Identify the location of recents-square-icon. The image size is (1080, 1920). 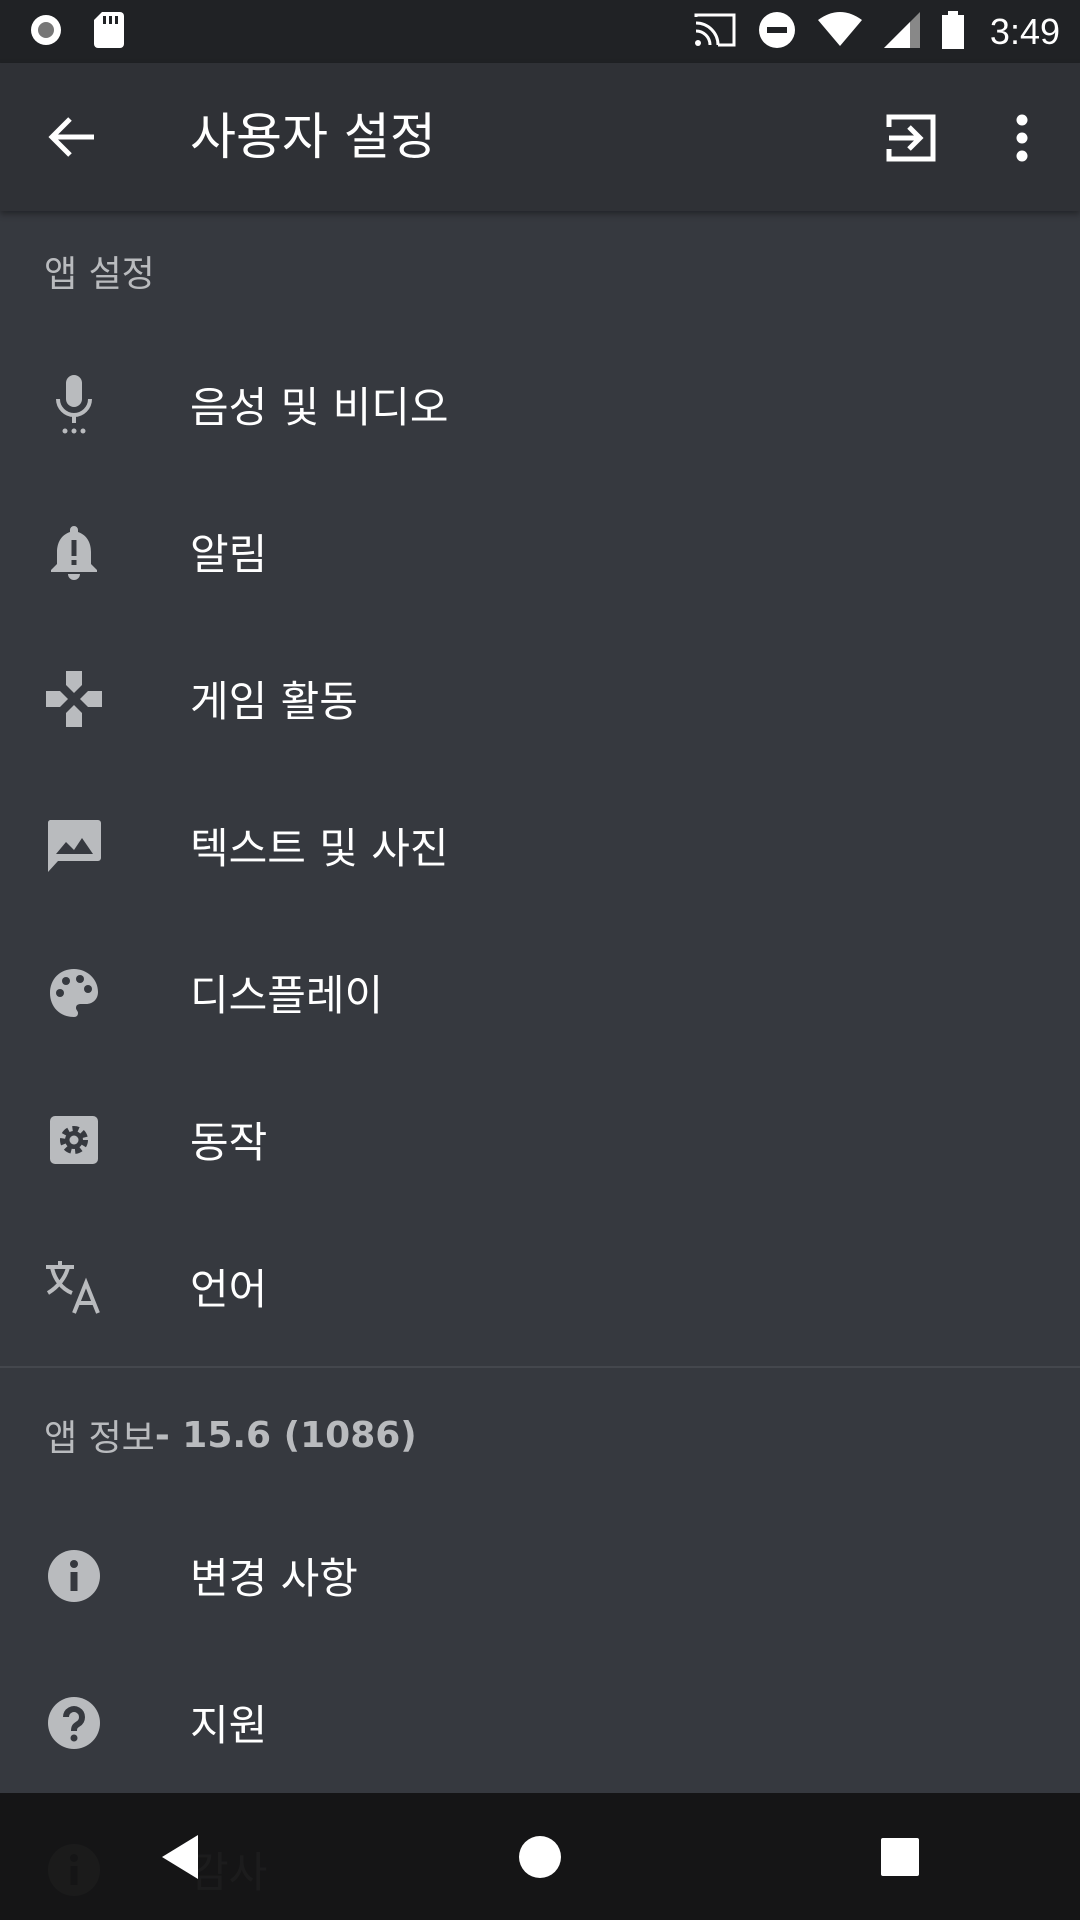
(900, 1856).